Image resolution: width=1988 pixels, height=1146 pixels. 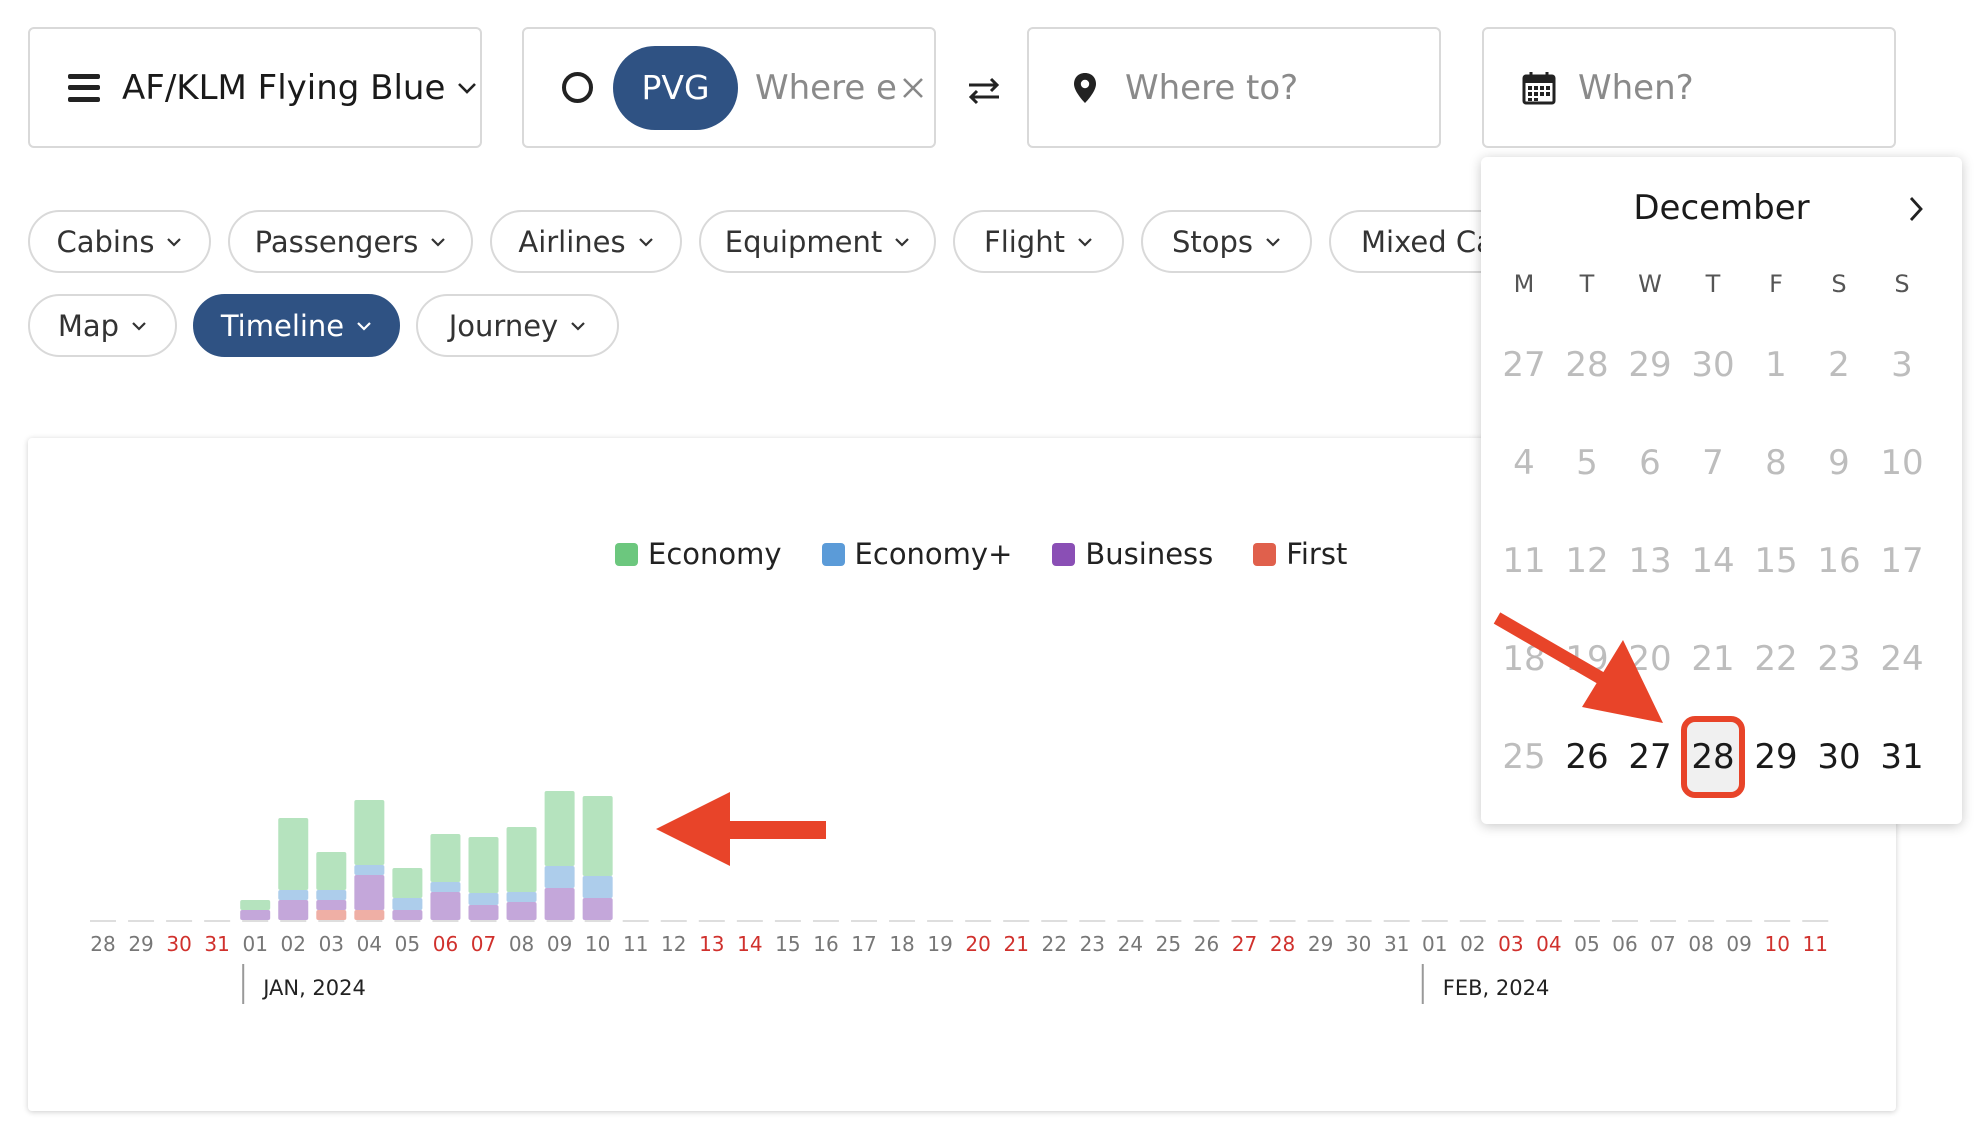 I want to click on calendar-day: 31, so click(x=1902, y=757).